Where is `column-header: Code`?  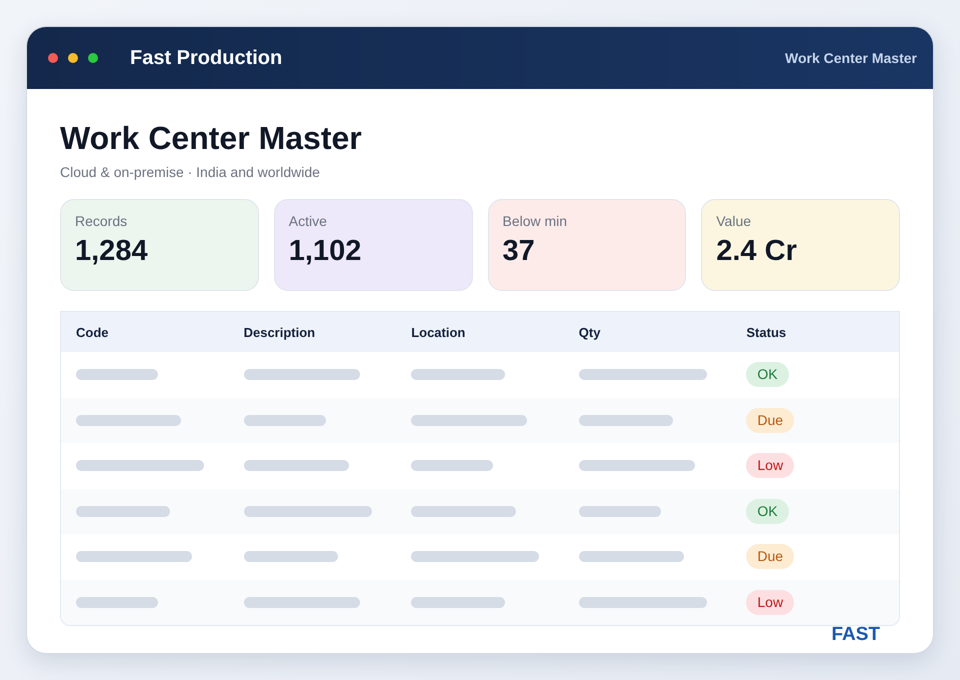
column-header: Code is located at coordinates (92, 332).